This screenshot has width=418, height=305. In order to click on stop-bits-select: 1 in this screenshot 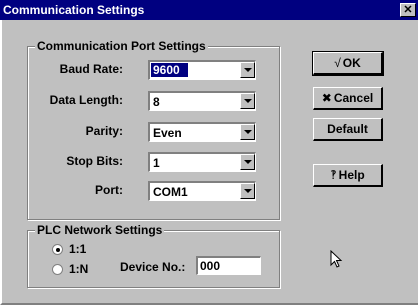, I will do `click(202, 162)`.